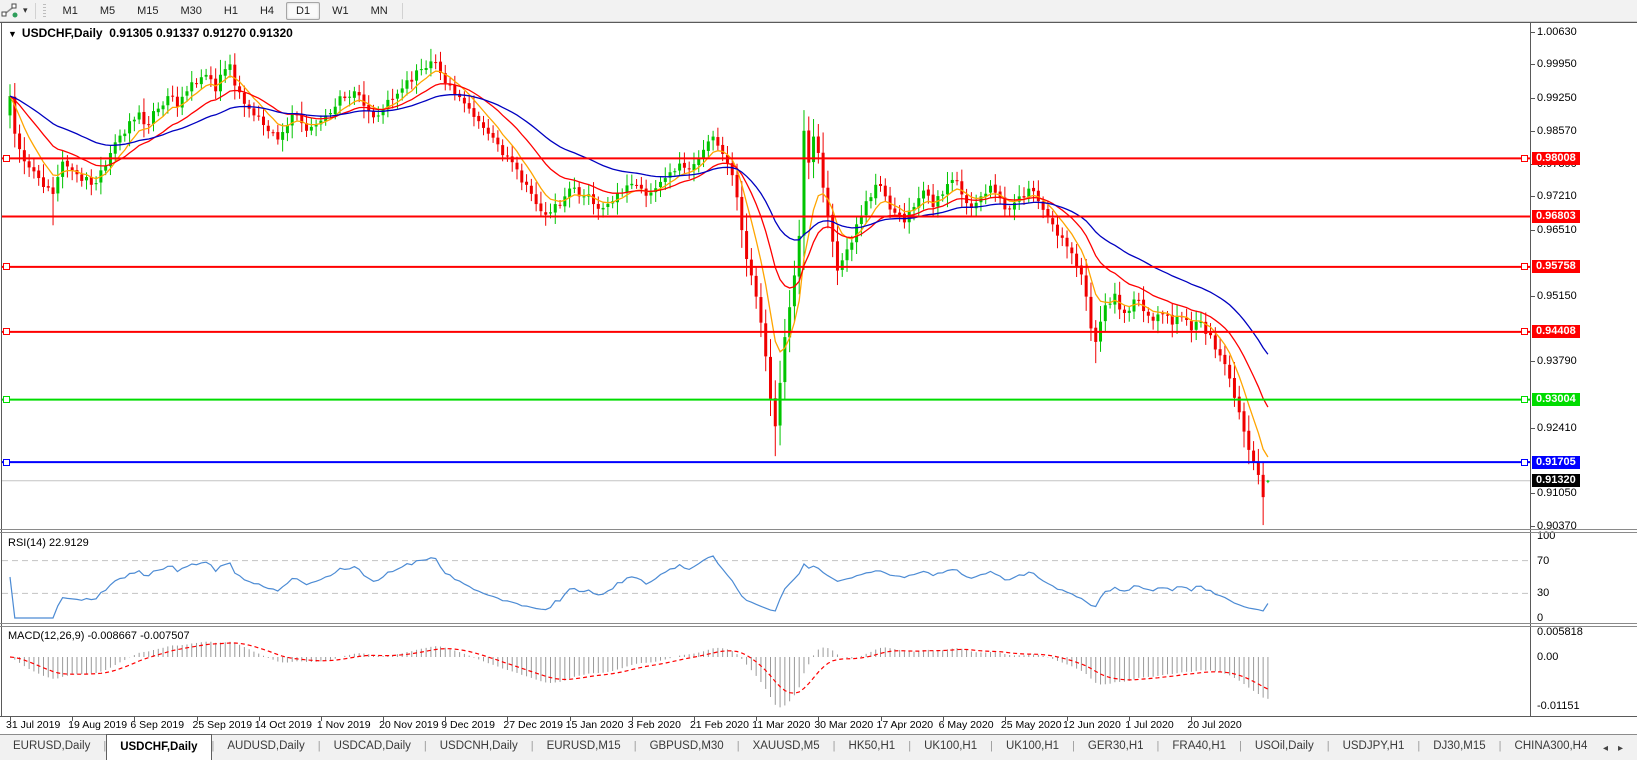 Image resolution: width=1637 pixels, height=760 pixels. Describe the element at coordinates (379, 11) in the screenshot. I see `timeframe-button-mn: MN` at that location.